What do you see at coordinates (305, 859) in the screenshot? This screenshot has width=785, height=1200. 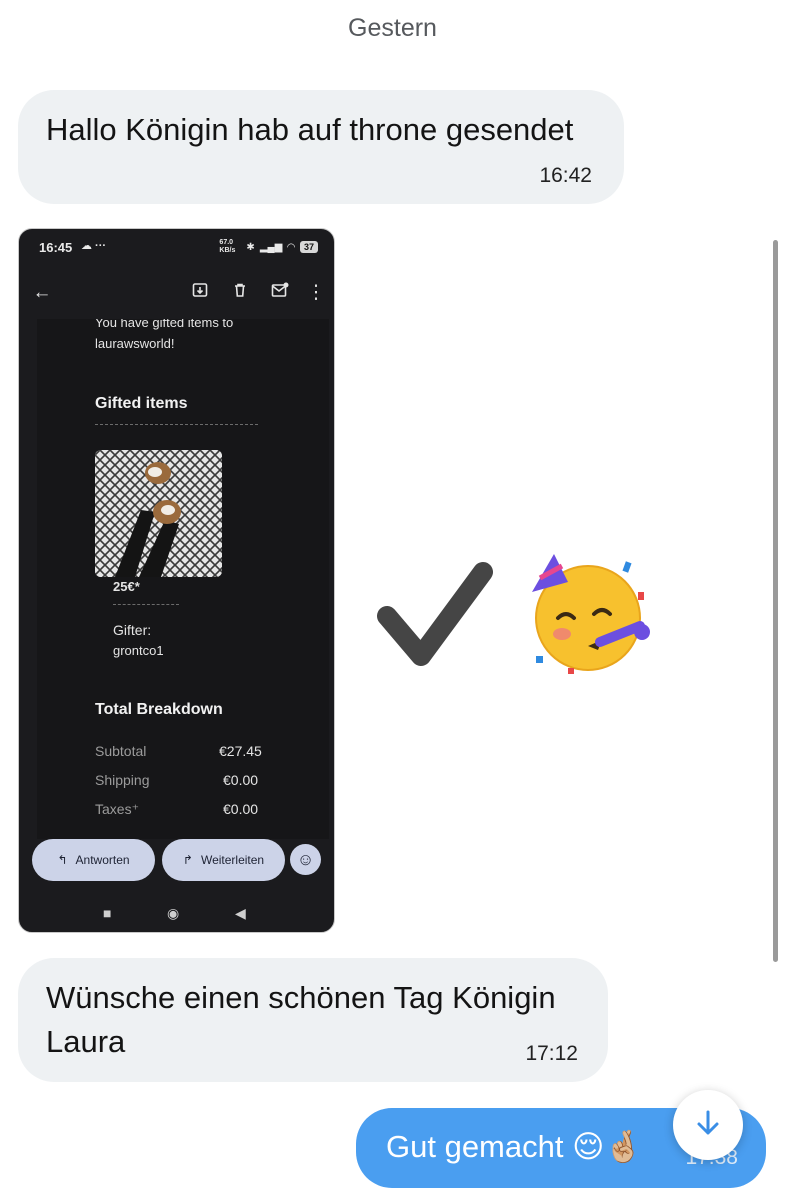 I see `emoji-reaction-button: ☺` at bounding box center [305, 859].